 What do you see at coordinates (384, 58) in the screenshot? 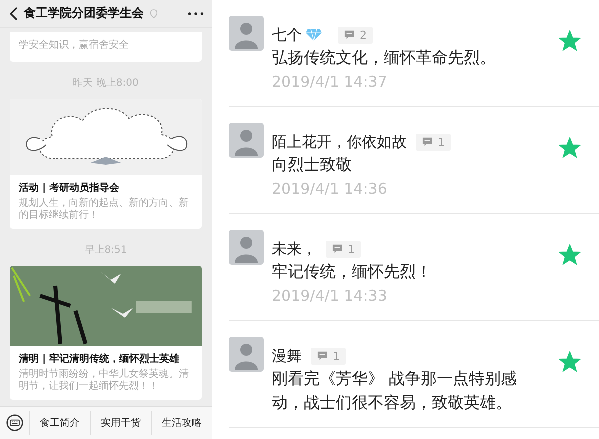
I see `comment-text: 弘扬传统文化，缅怀革命先烈。` at bounding box center [384, 58].